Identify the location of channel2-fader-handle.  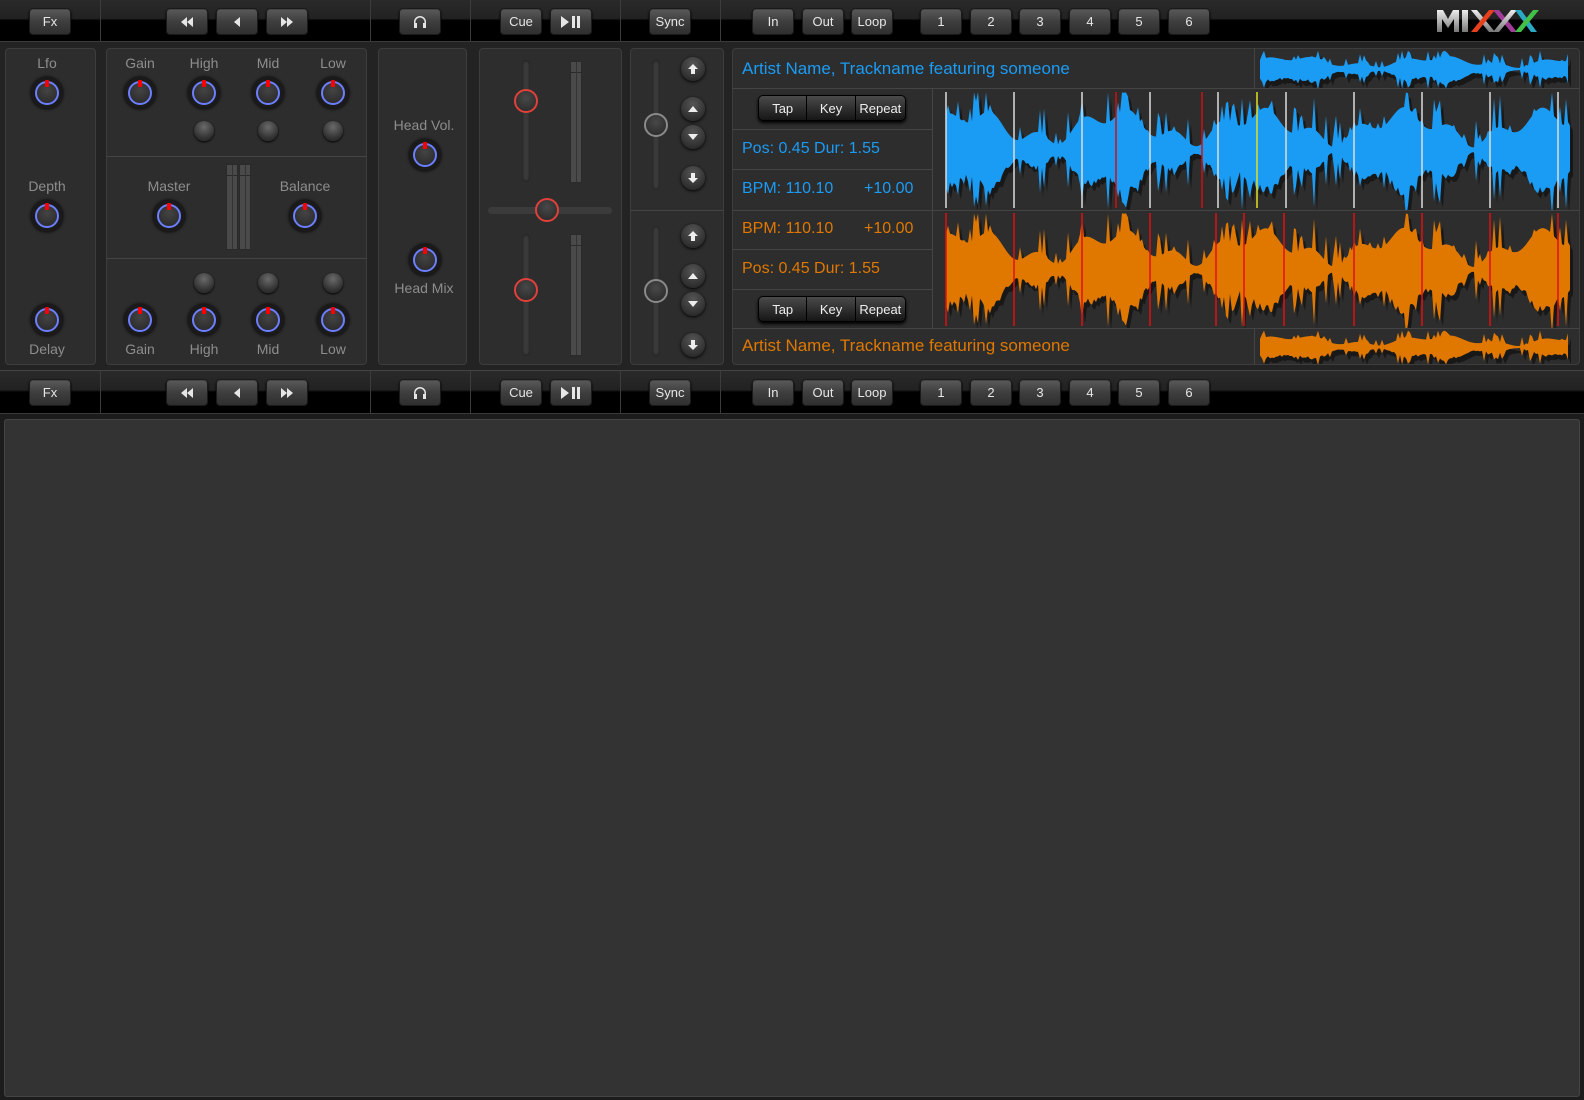
(526, 290).